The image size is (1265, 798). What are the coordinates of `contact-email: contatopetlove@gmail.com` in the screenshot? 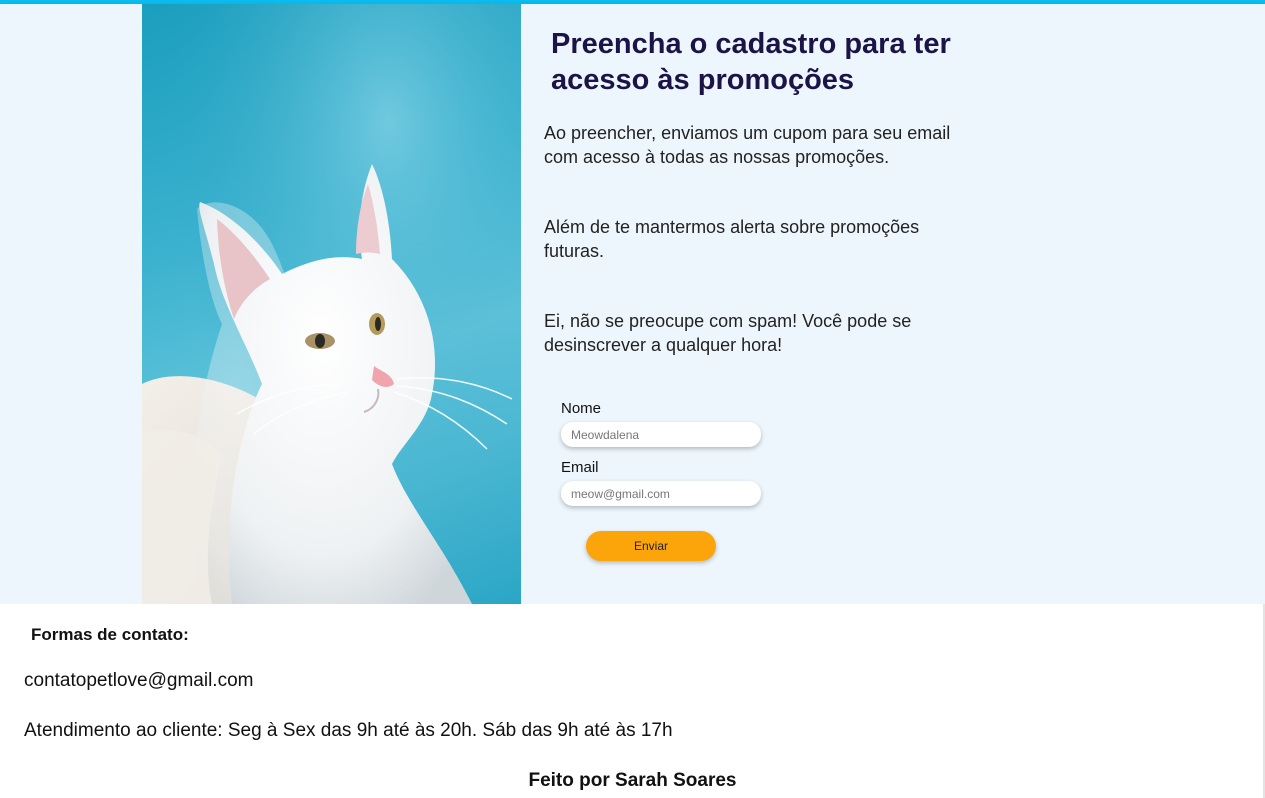 It's located at (139, 680).